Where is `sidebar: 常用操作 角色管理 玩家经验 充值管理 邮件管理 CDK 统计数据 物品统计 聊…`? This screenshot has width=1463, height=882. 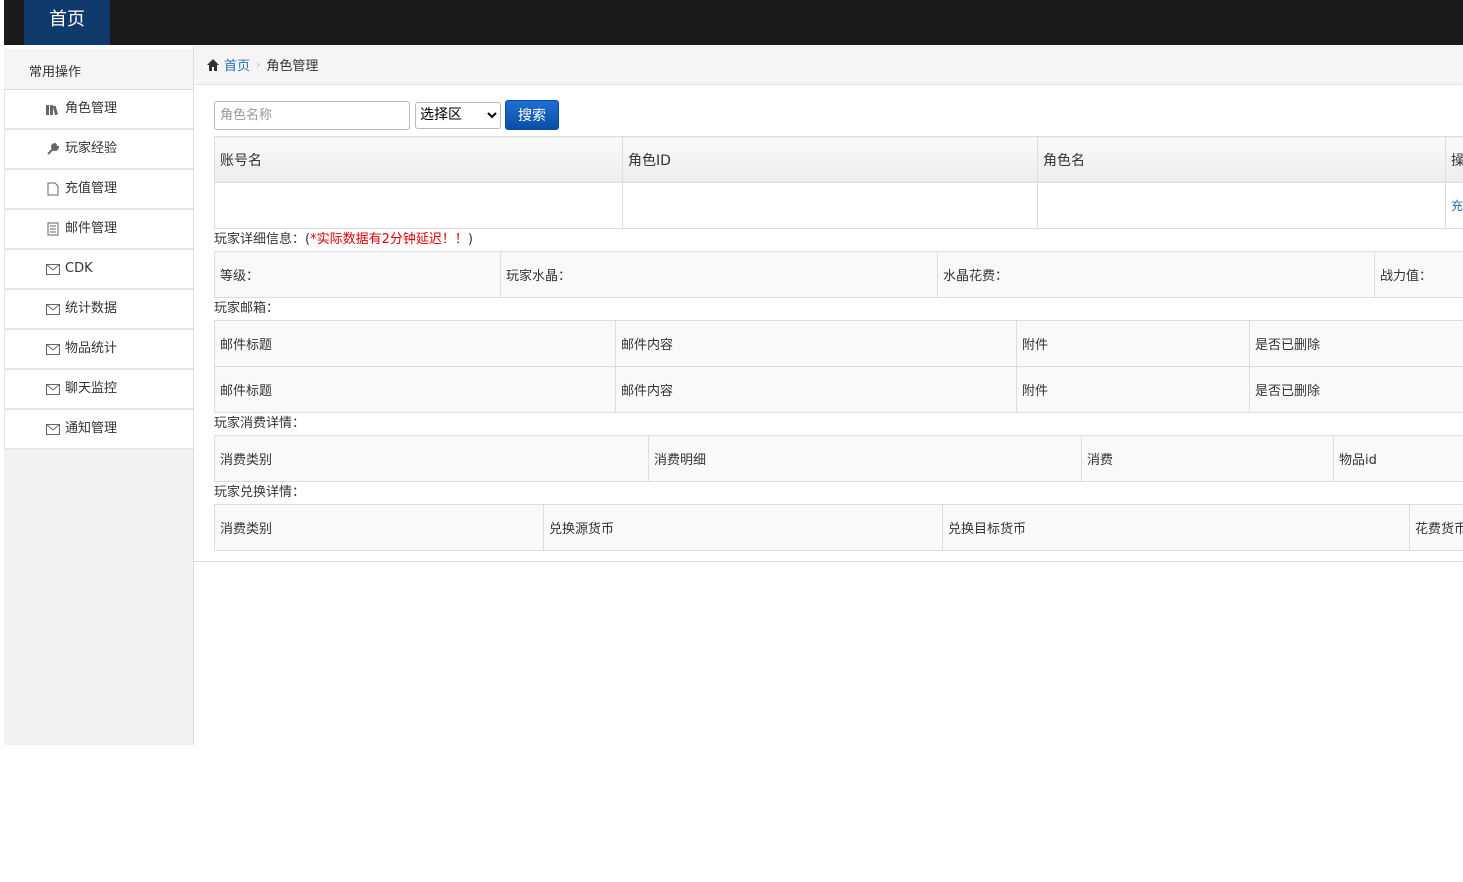
sidebar: 常用操作 角色管理 玩家经验 充值管理 邮件管理 CDK 统计数据 物品统计 聊… is located at coordinates (99, 395).